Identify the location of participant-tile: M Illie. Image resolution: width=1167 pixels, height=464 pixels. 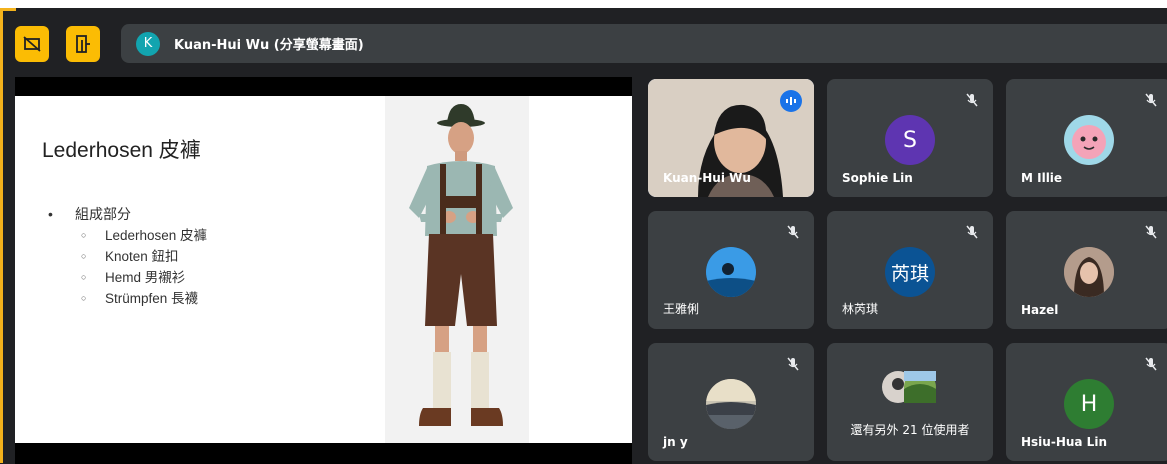
(1086, 138).